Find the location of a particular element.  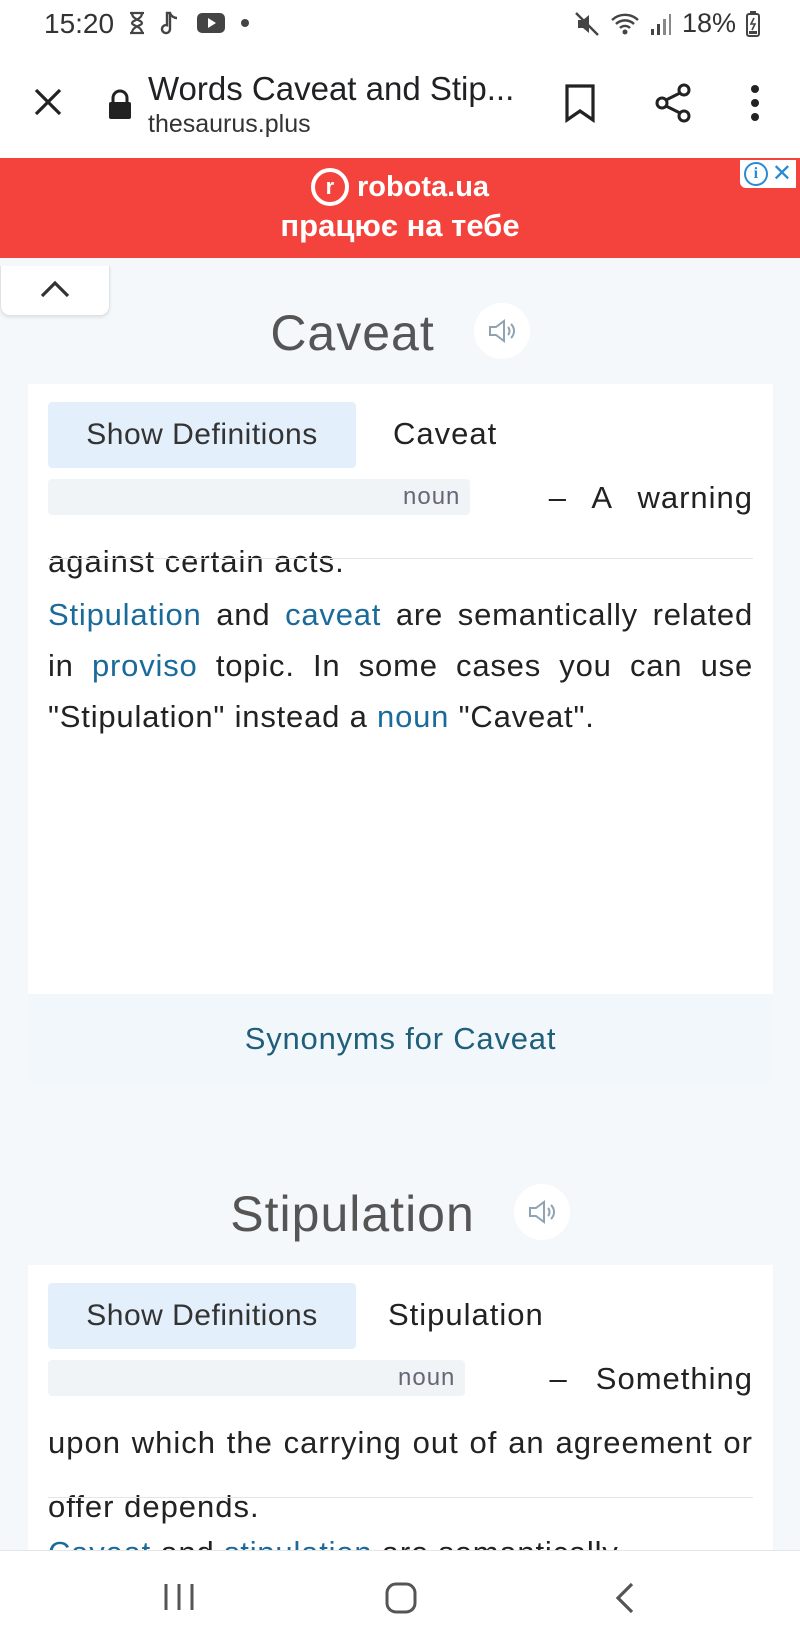

ad-banner: r robota.ua працює на тебе i ✕ is located at coordinates (400, 208).